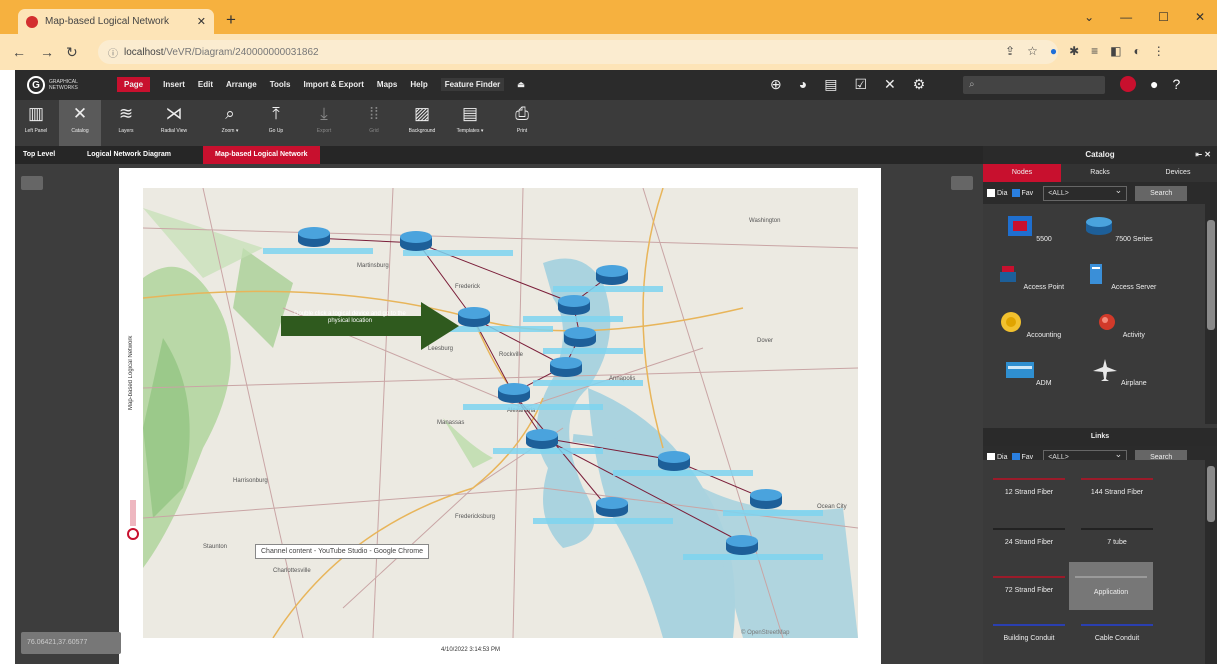 The image size is (1217, 664). What do you see at coordinates (19, 52) in the screenshot?
I see `back-button: ←` at bounding box center [19, 52].